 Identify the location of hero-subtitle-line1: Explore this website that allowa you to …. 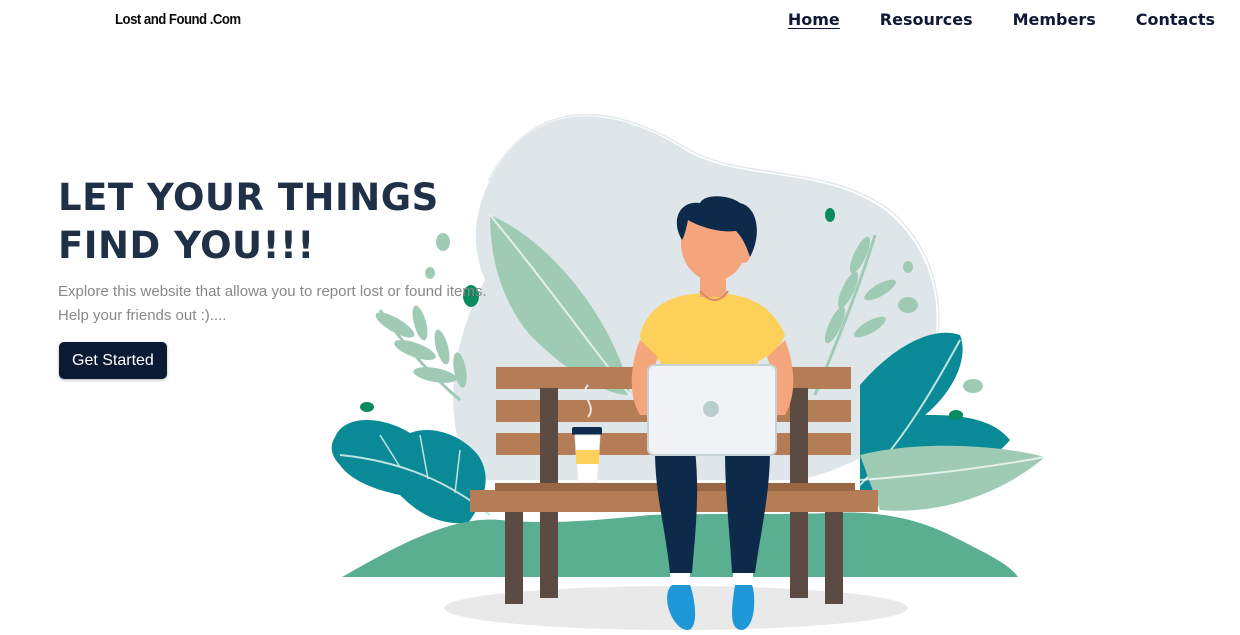
(272, 291).